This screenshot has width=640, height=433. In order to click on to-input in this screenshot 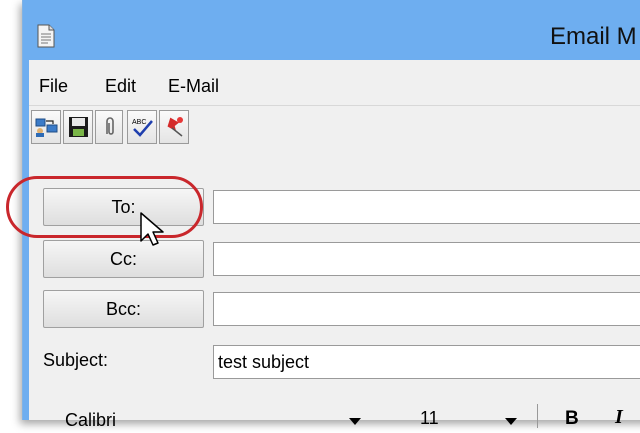, I will do `click(426, 207)`.